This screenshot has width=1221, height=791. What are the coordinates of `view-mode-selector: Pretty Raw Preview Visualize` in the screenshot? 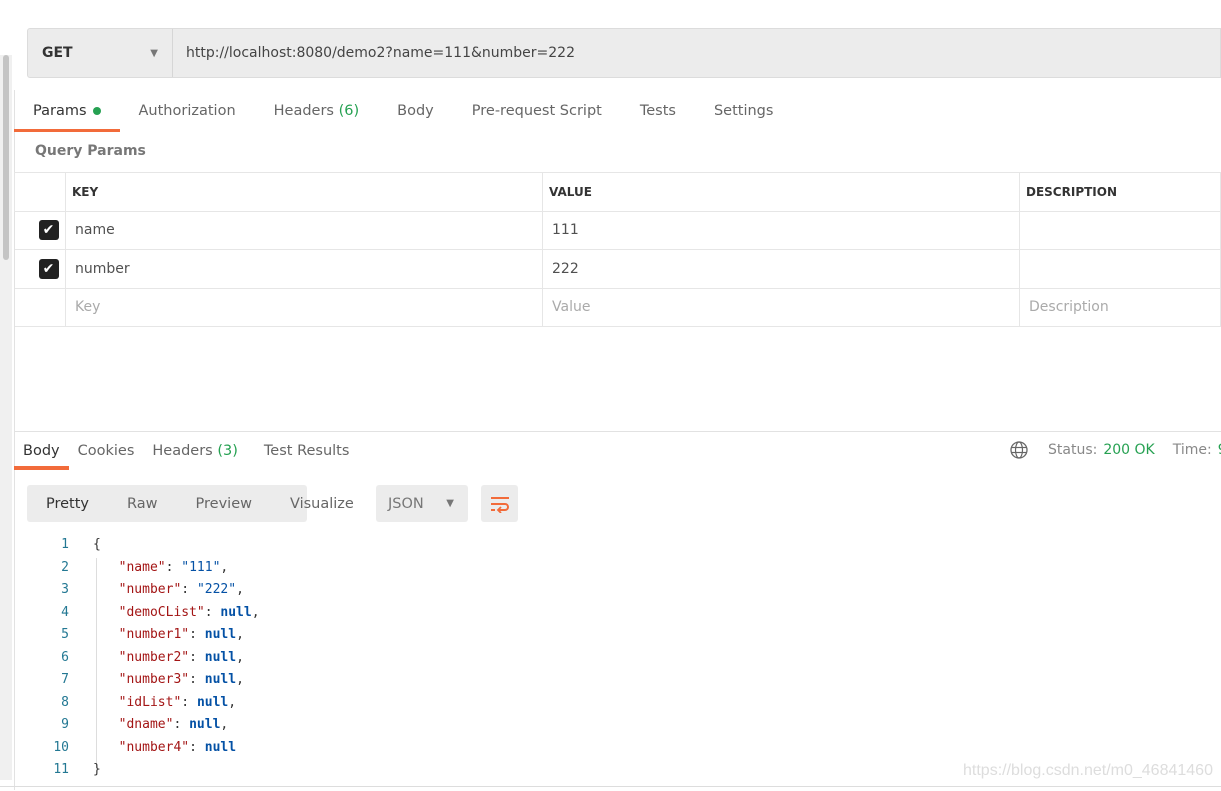 It's located at (190, 503).